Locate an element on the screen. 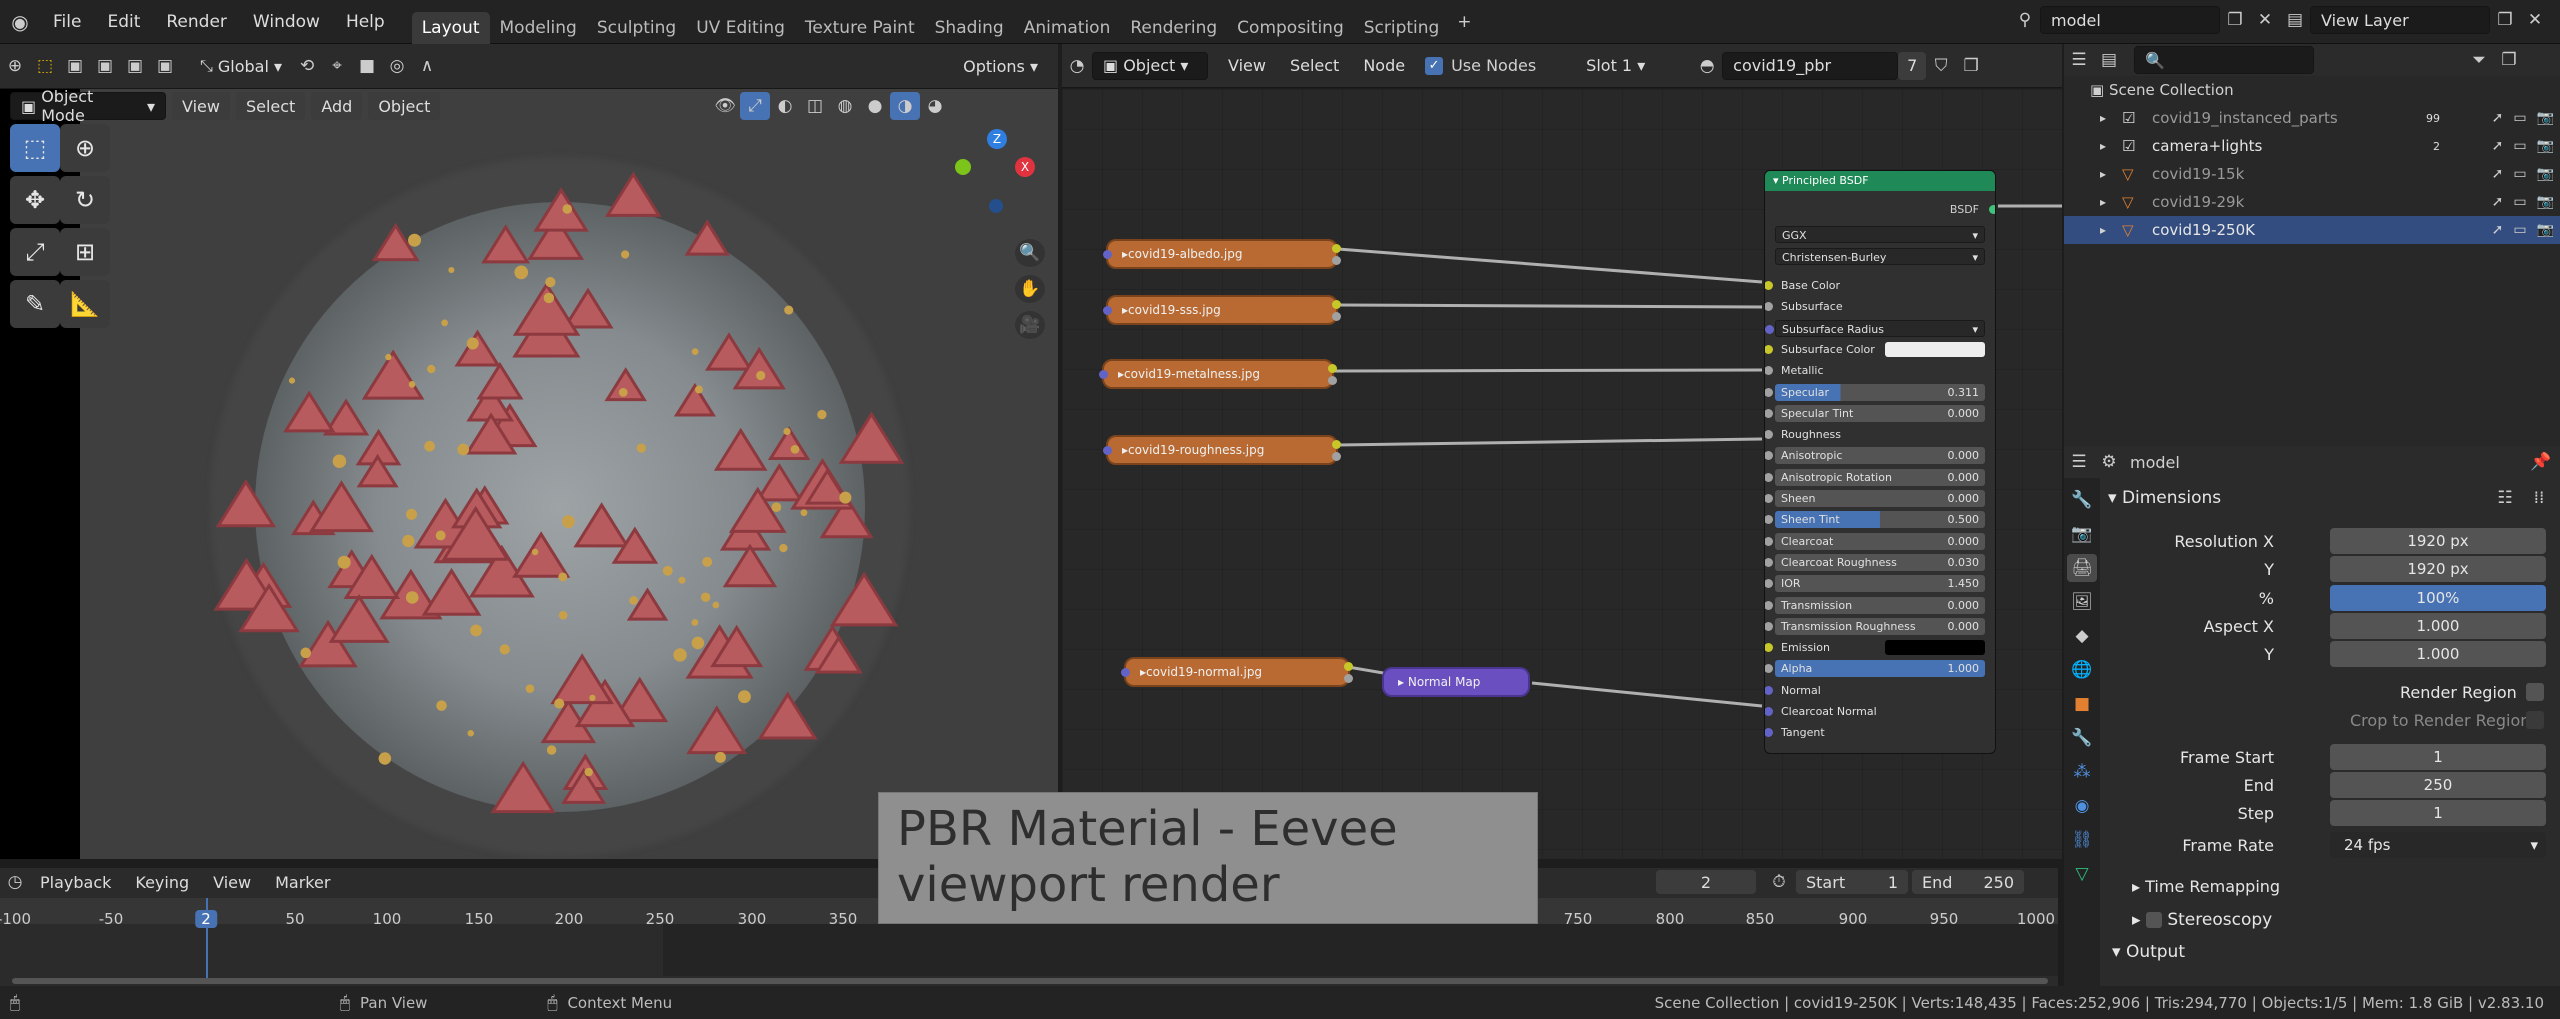  output-panel: ▾ Output is located at coordinates (2148, 952).